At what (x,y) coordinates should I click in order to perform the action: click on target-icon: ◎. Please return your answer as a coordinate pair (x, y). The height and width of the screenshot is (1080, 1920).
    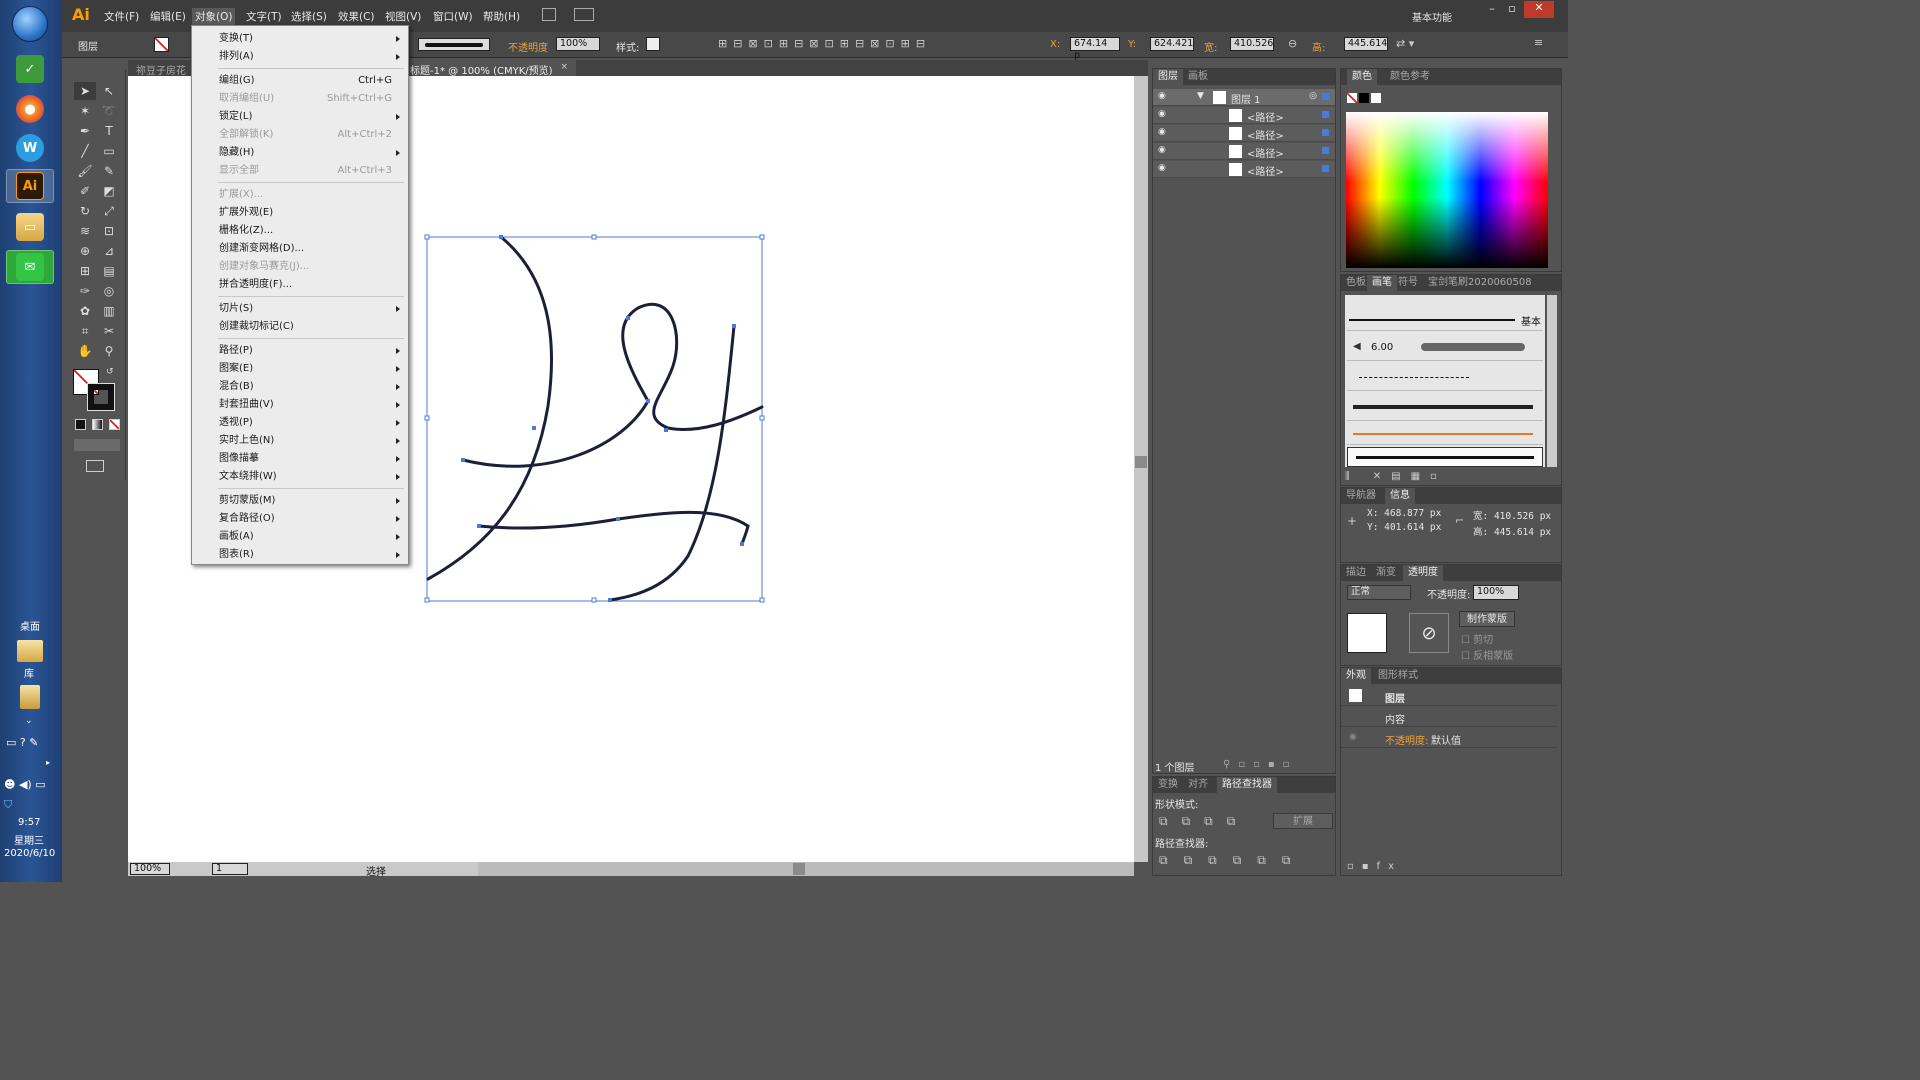
    Looking at the image, I should click on (1313, 96).